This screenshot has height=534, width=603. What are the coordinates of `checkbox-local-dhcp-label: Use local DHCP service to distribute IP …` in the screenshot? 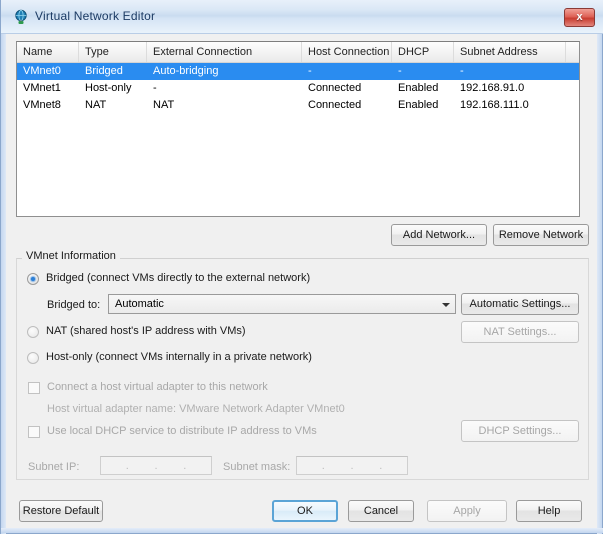 It's located at (182, 431).